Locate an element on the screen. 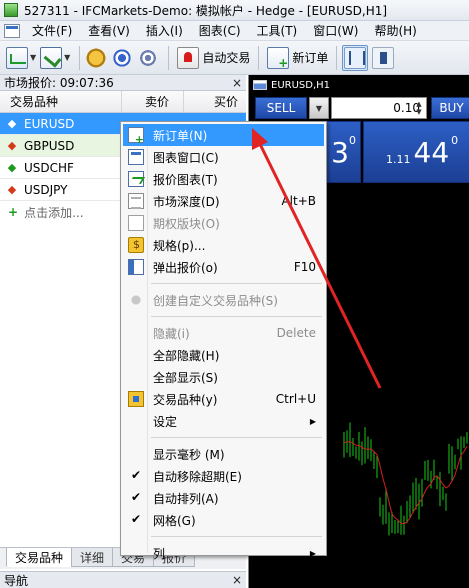 The image size is (469, 588). menu-item-hide: 隐藏(i) Delete is located at coordinates (223, 333).